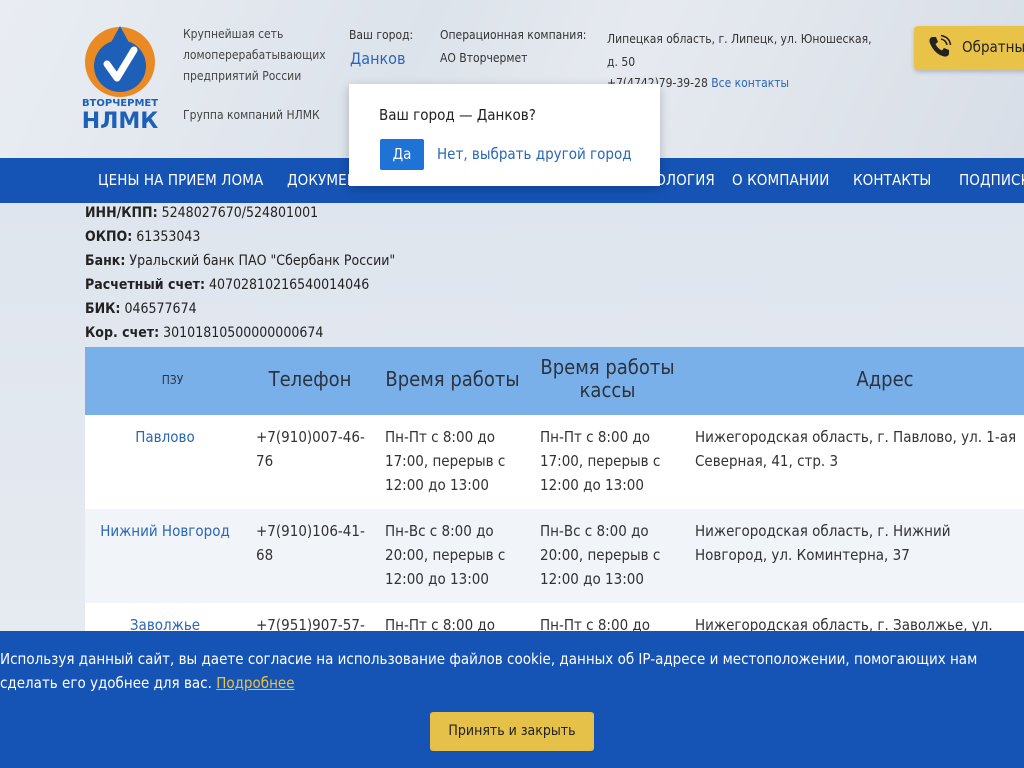  I want to click on req-corr: Кор. счет: 30101810500000000674, so click(204, 333).